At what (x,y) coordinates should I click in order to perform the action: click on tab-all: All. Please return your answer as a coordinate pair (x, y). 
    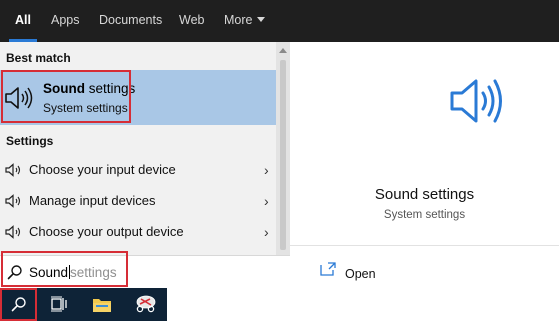
    Looking at the image, I should click on (23, 21).